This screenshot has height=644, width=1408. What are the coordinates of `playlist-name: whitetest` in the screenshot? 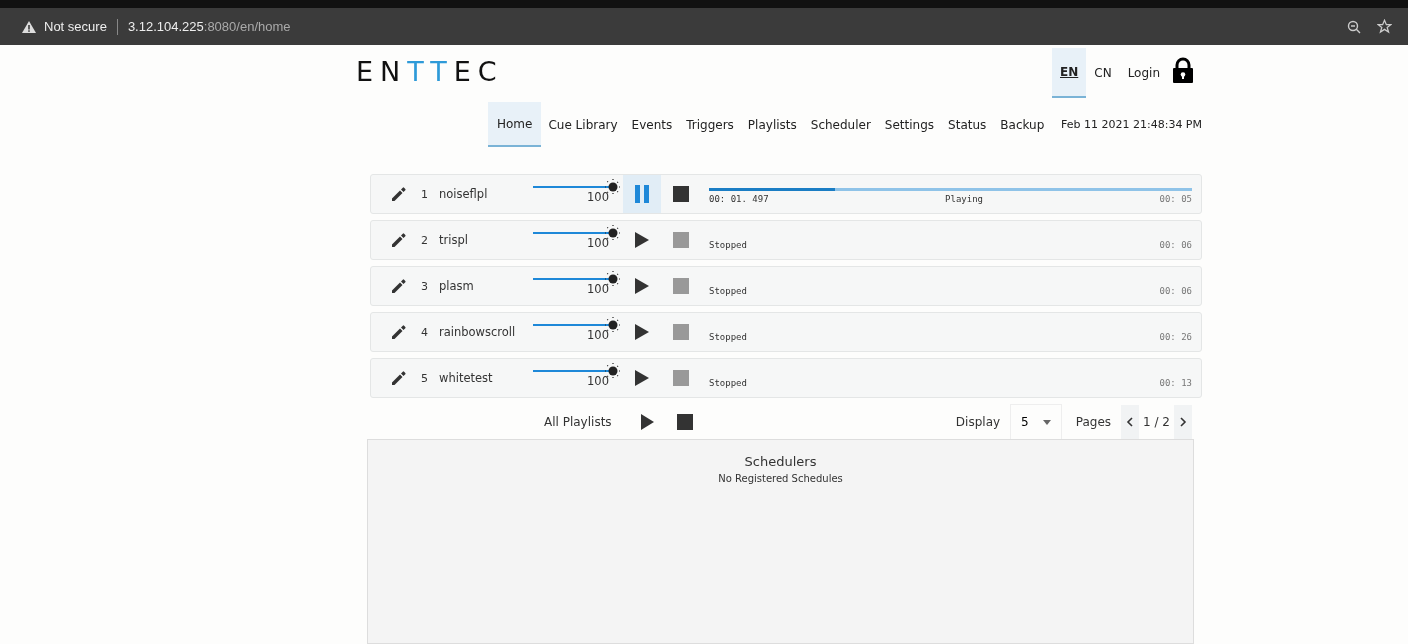 It's located at (466, 378).